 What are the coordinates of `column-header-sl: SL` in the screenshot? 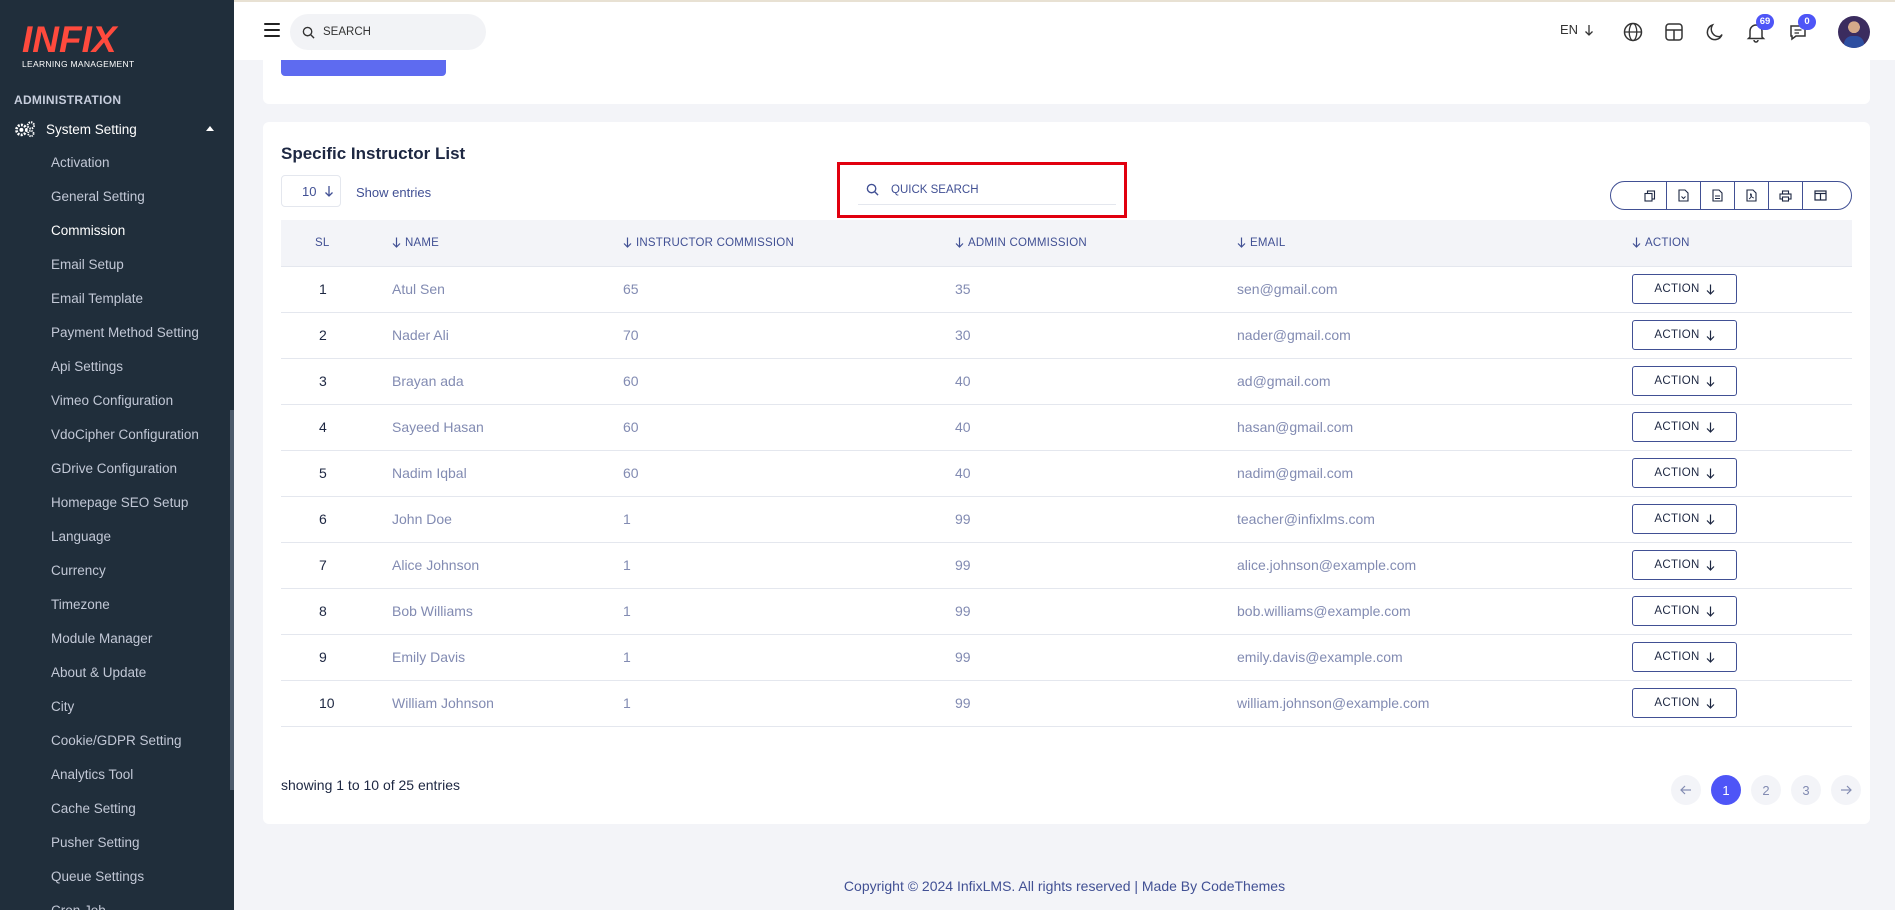 It's located at (336, 243).